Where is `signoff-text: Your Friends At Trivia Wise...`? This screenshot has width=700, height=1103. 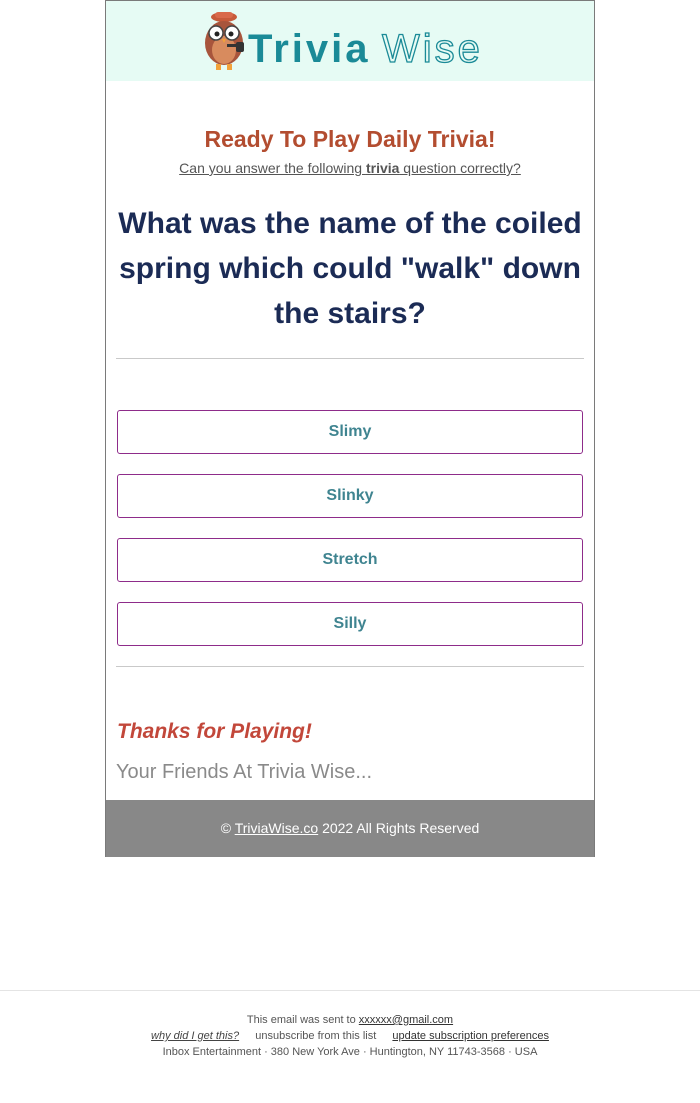
signoff-text: Your Friends At Trivia Wise... is located at coordinates (244, 772).